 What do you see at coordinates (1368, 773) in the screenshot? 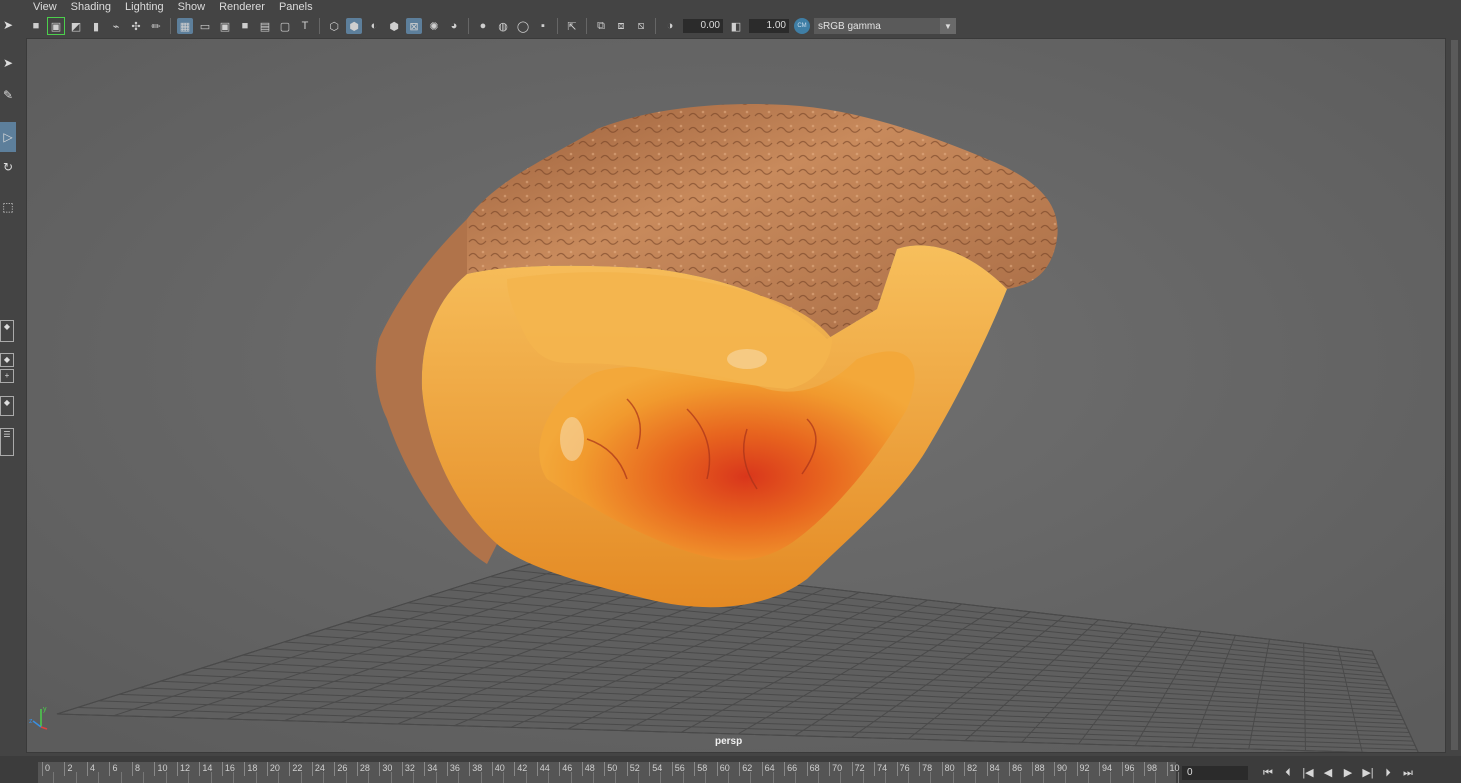
I see `step-forward-frame-icon: ▶|` at bounding box center [1368, 773].